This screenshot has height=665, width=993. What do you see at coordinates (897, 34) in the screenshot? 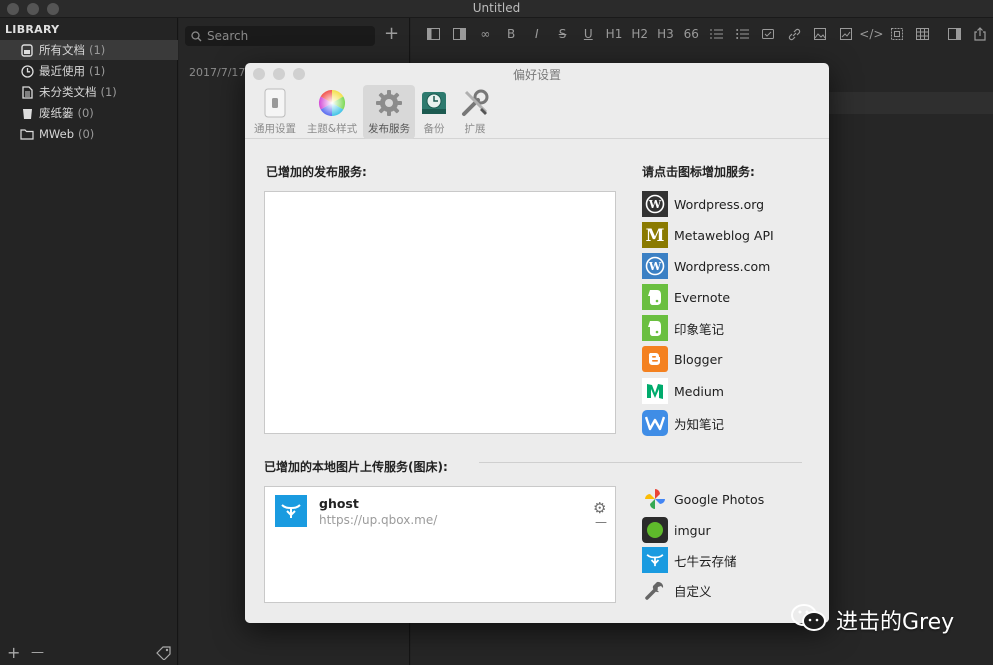
I see `crop-icon` at bounding box center [897, 34].